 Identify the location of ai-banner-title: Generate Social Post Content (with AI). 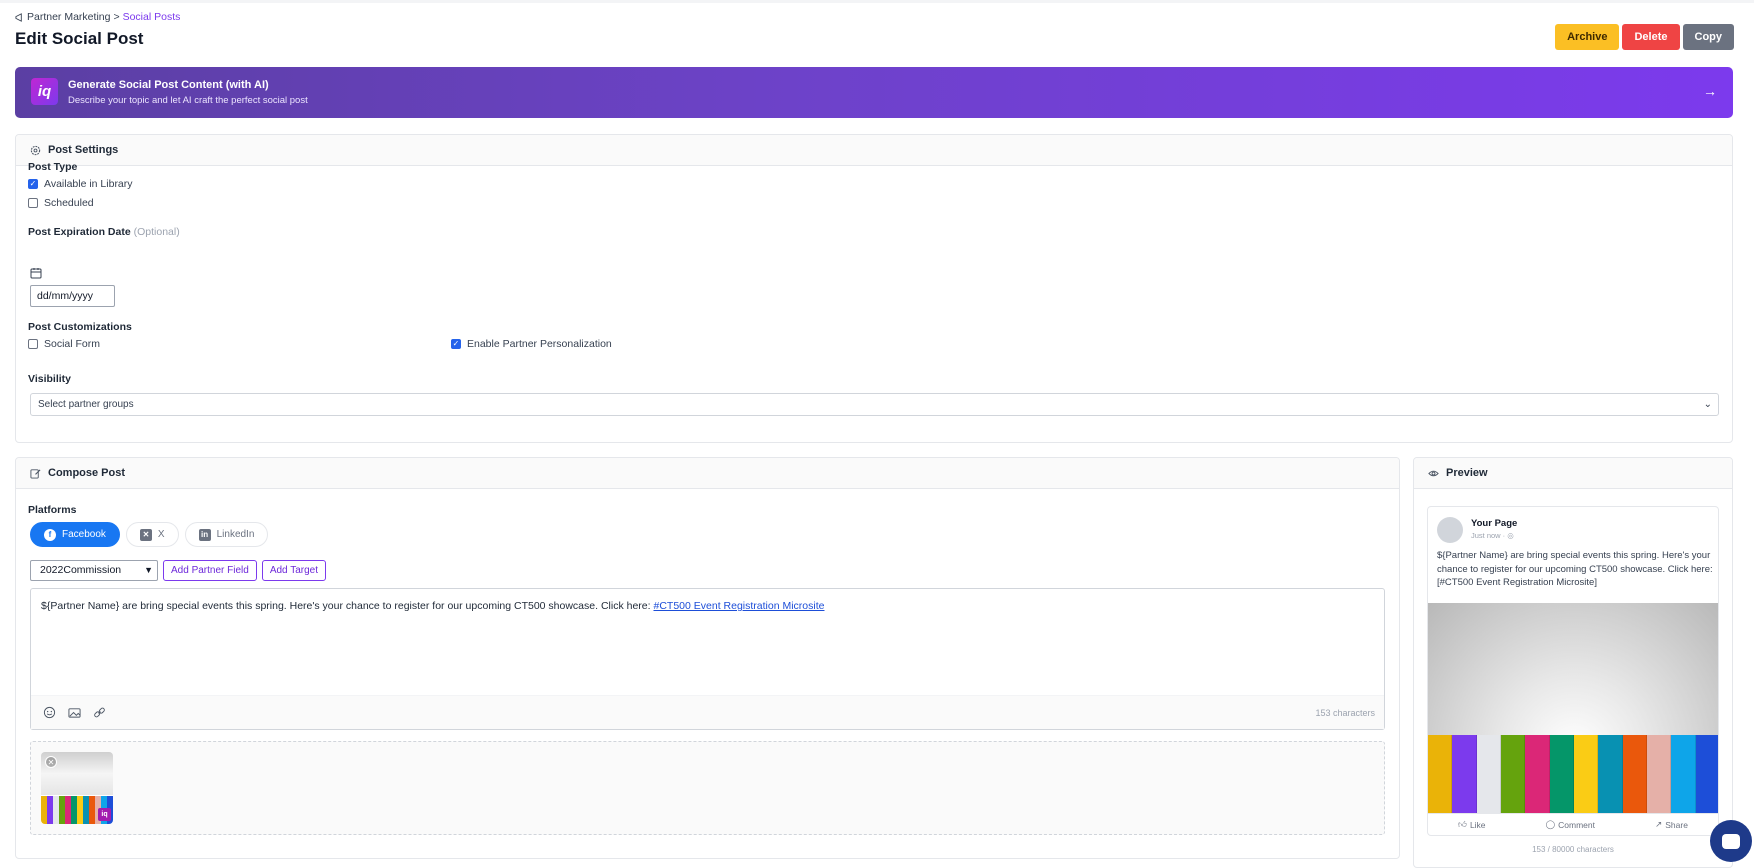
(168, 85).